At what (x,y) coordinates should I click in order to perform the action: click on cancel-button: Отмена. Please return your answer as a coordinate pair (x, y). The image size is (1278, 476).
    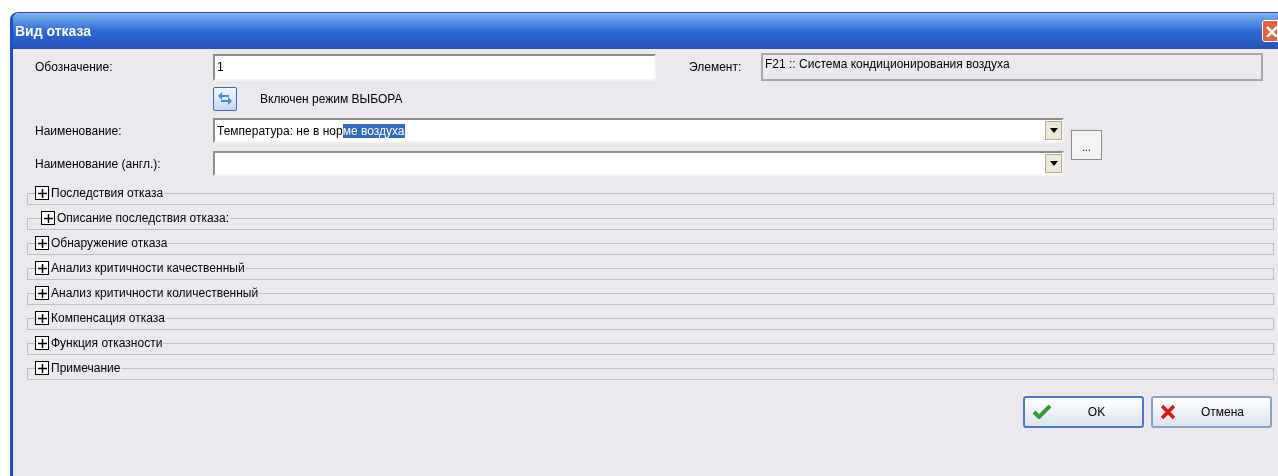
    Looking at the image, I should click on (1211, 412).